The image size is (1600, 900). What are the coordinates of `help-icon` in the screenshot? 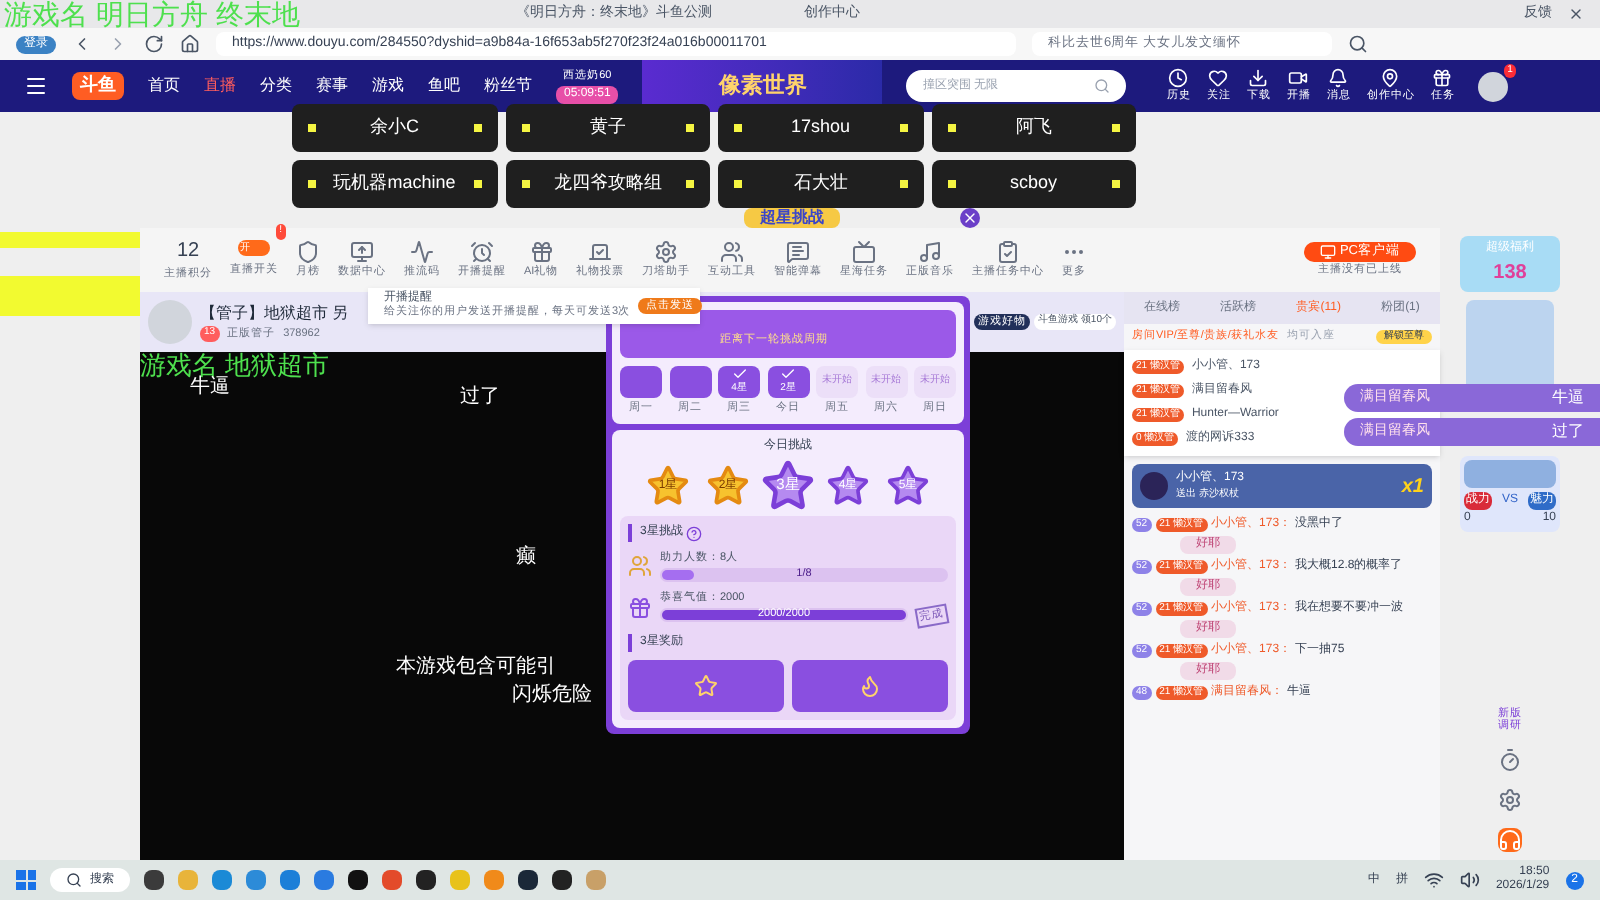 It's located at (694, 533).